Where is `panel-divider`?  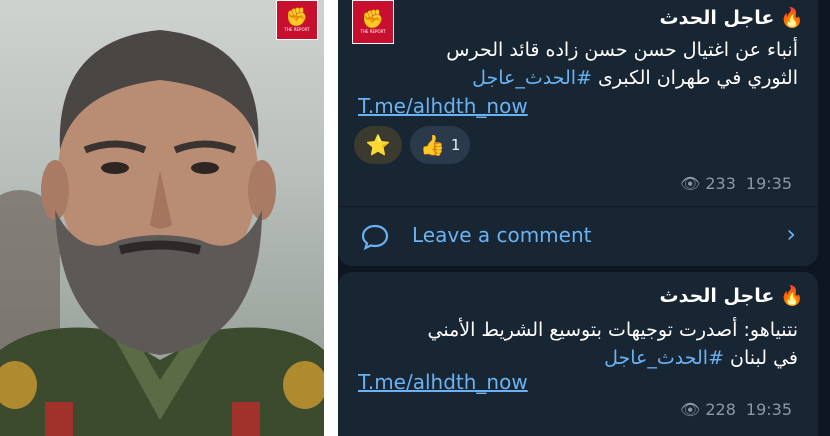 panel-divider is located at coordinates (331, 218).